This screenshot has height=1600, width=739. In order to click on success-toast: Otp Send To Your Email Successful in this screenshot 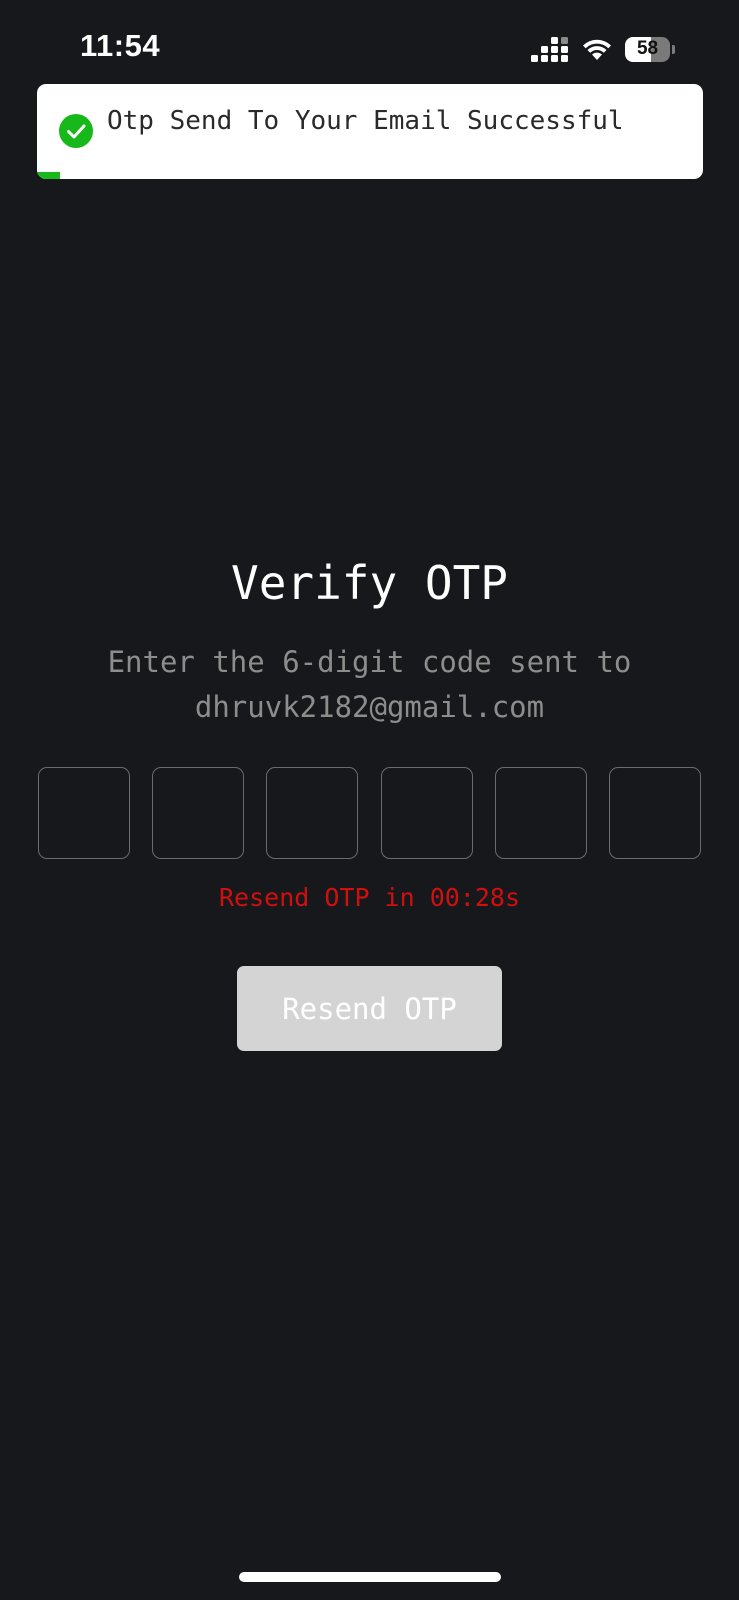, I will do `click(370, 131)`.